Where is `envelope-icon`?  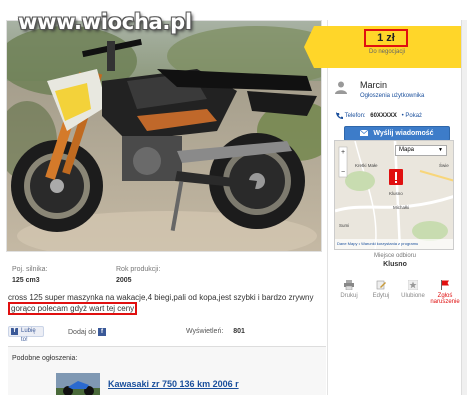
envelope-icon is located at coordinates (364, 133).